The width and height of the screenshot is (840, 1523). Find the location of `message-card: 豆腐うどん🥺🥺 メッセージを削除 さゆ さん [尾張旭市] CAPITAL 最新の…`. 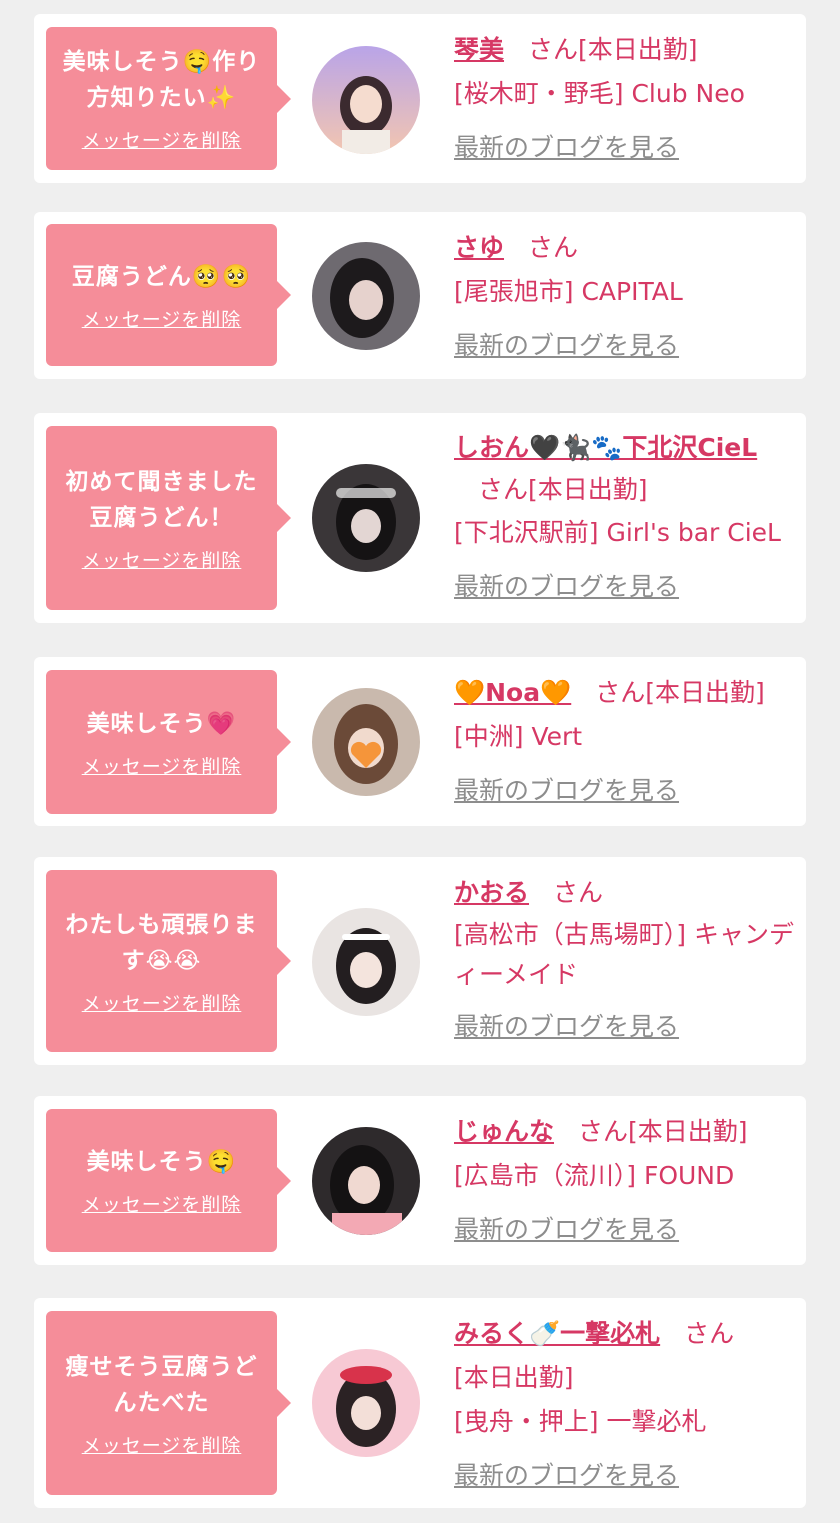

message-card: 豆腐うどん🥺🥺 メッセージを削除 さゆ さん [尾張旭市] CAPITAL 最新の… is located at coordinates (420, 295).